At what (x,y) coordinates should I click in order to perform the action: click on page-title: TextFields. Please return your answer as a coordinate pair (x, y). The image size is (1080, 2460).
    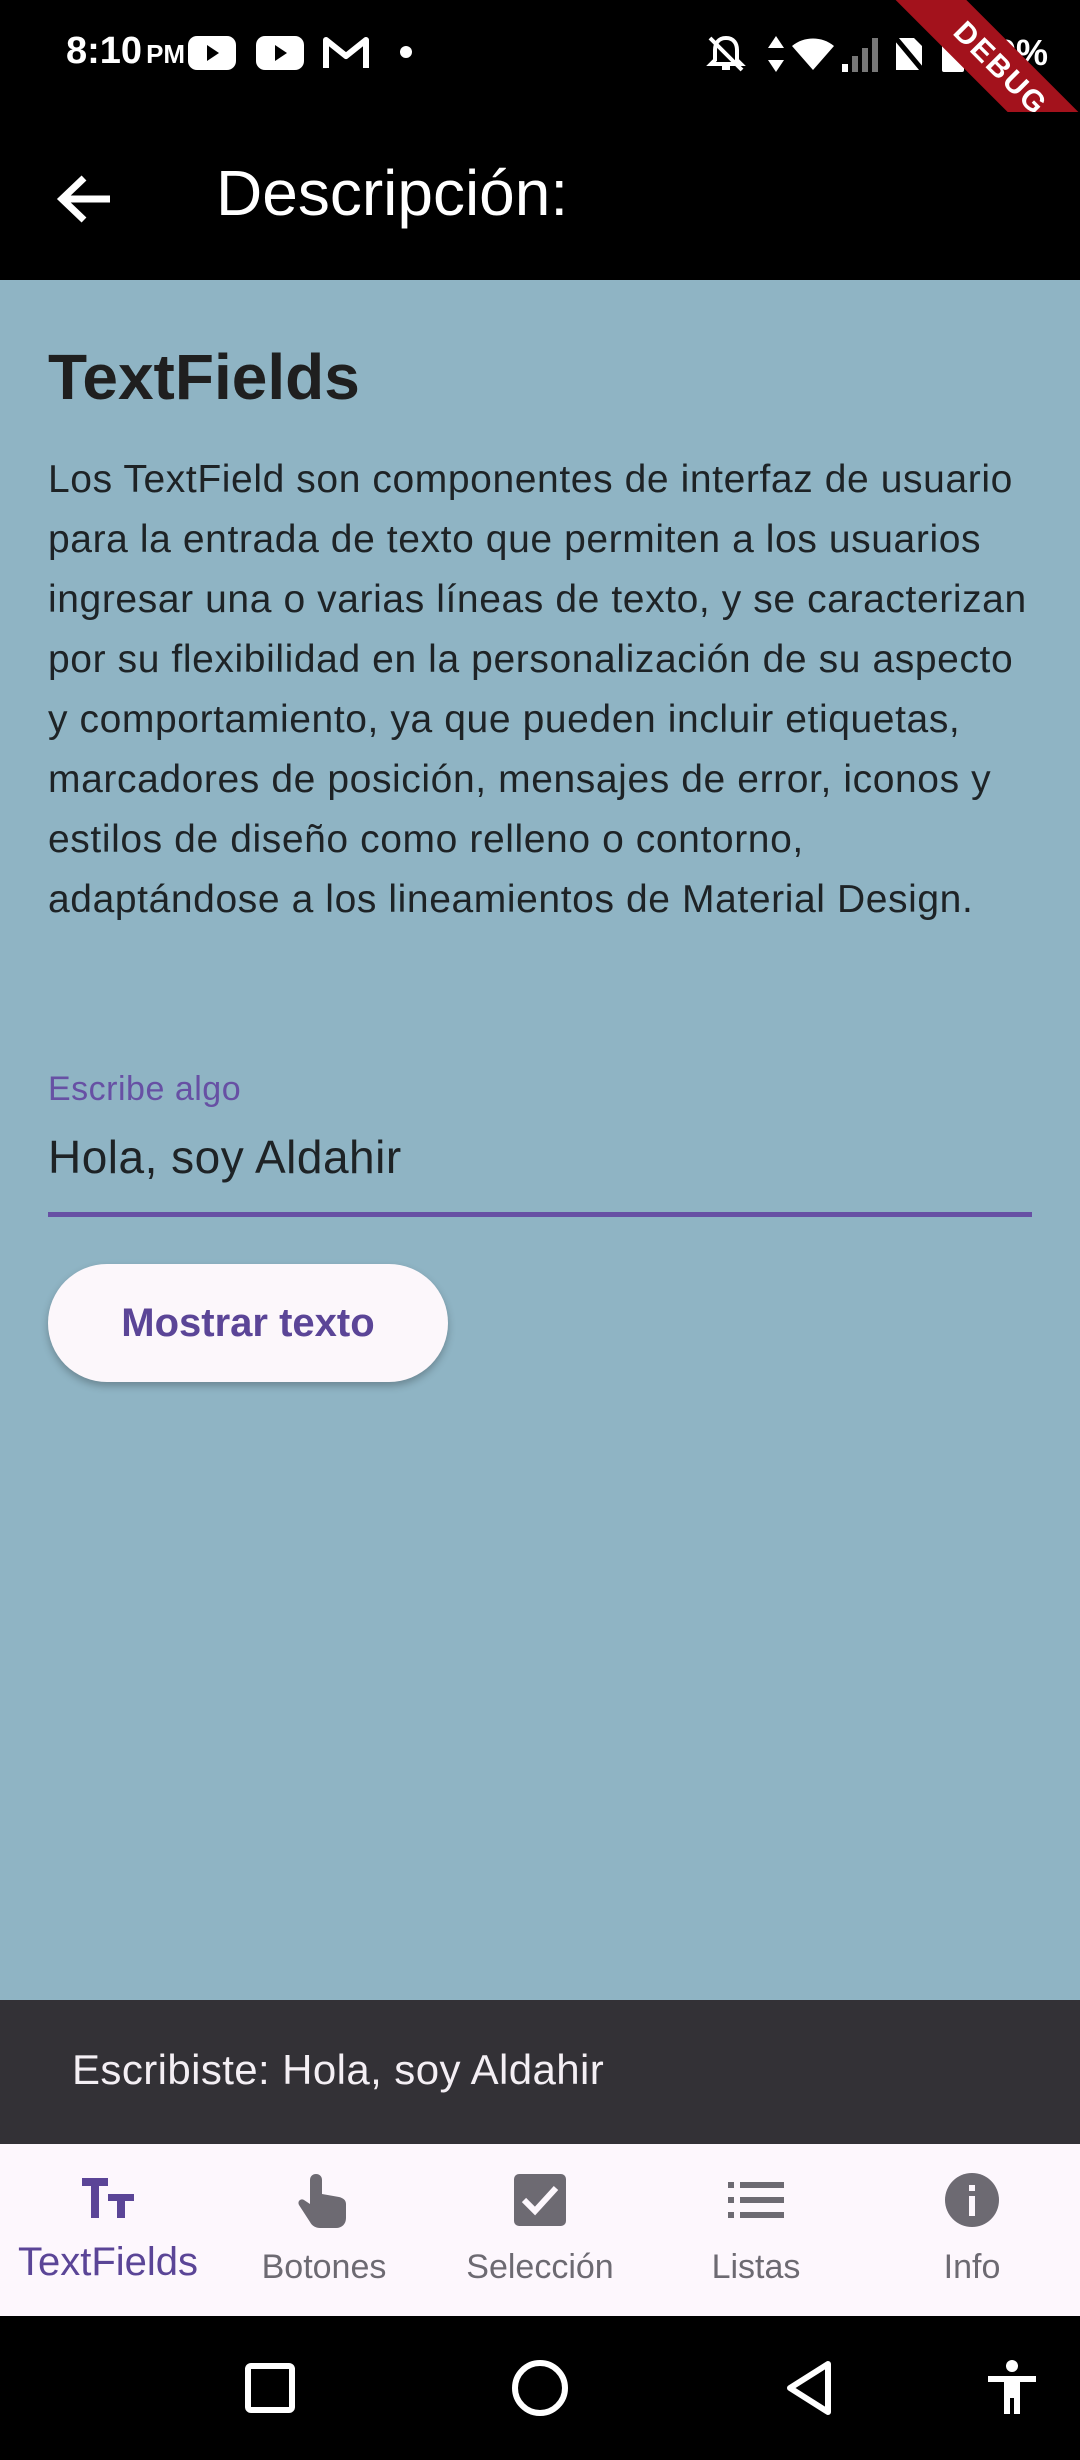
    Looking at the image, I should click on (204, 377).